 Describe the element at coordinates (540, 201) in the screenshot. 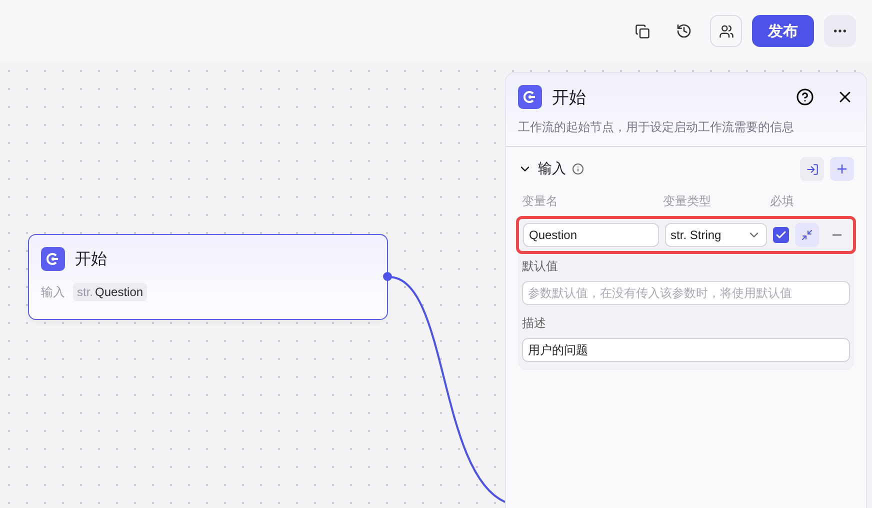

I see `column-header: 变量名` at that location.